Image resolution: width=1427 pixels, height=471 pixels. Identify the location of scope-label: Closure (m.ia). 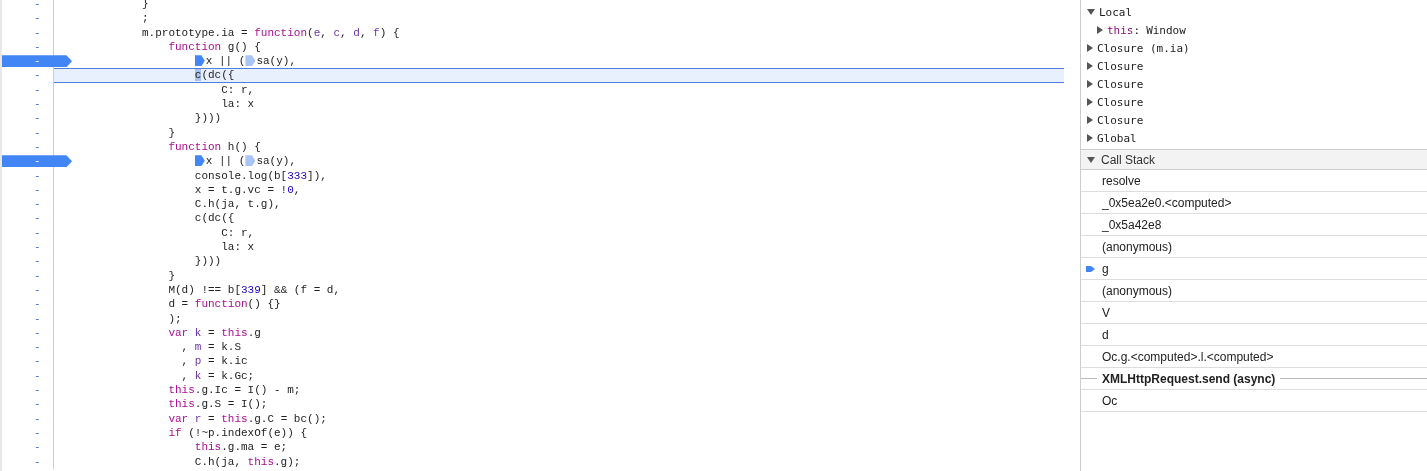
(1143, 48).